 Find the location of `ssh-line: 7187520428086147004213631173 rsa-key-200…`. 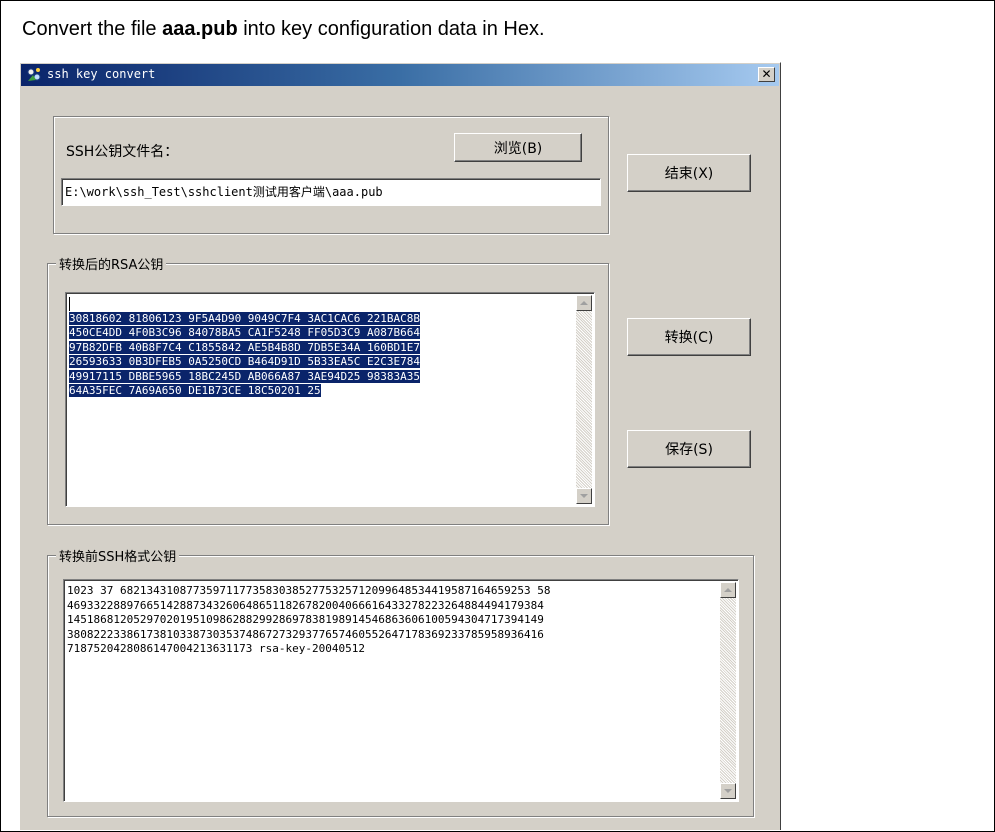

ssh-line: 7187520428086147004213631173 rsa-key-200… is located at coordinates (216, 648).